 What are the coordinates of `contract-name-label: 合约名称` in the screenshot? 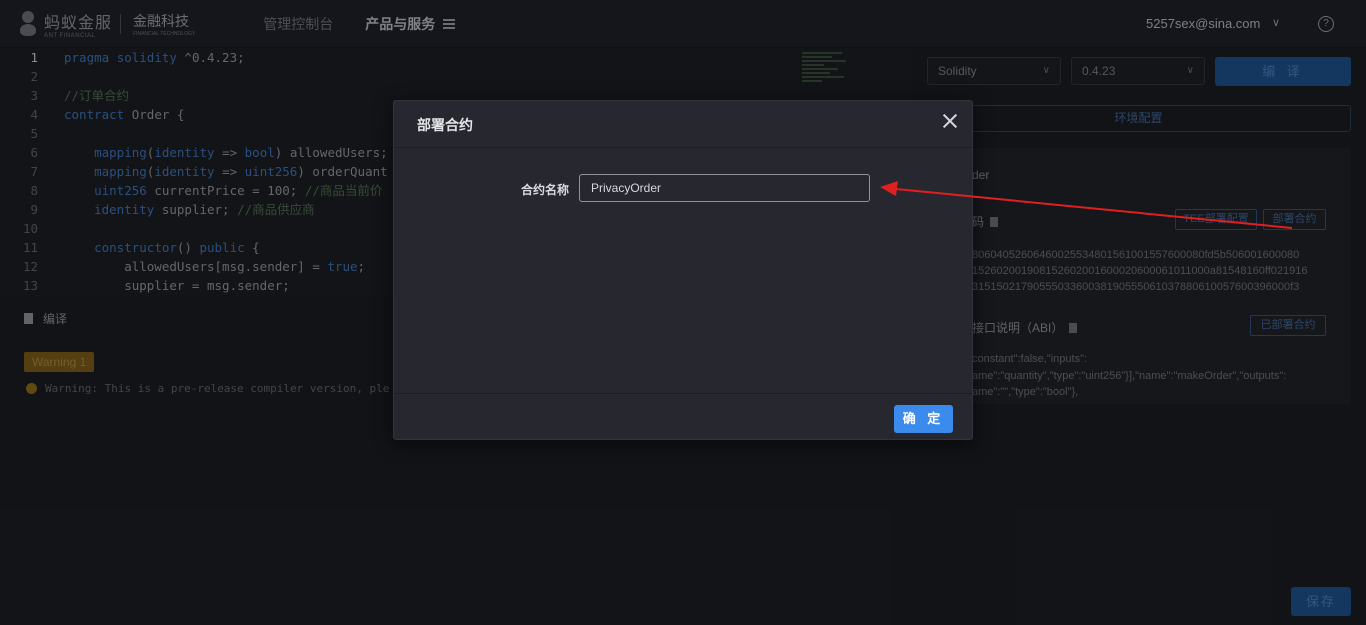 It's located at (545, 190).